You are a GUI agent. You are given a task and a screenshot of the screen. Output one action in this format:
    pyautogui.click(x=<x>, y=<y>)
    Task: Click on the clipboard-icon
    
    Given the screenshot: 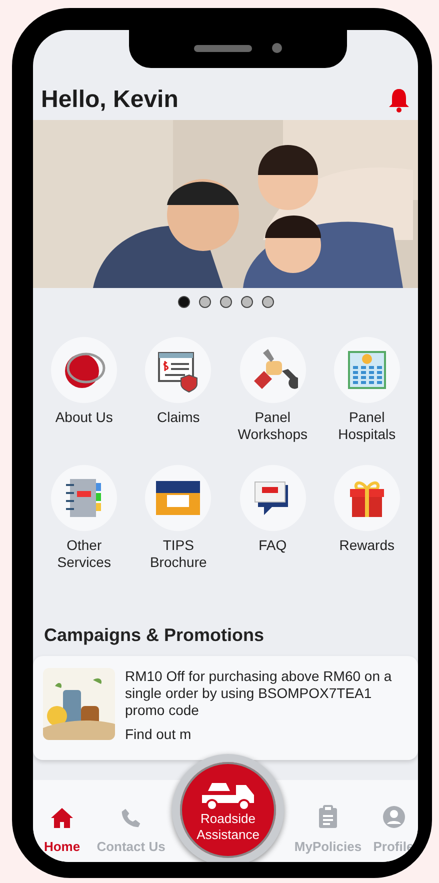 What is the action you would take?
    pyautogui.click(x=328, y=817)
    